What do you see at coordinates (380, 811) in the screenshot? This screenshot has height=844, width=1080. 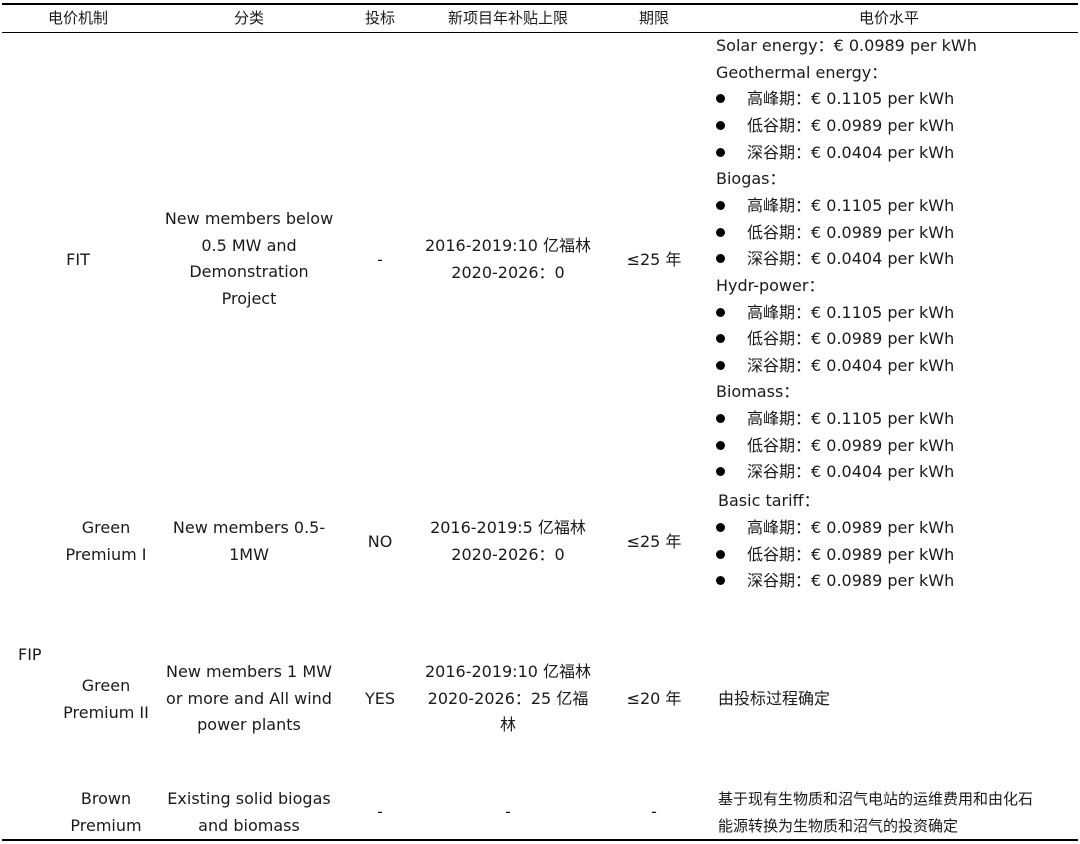 I see `brown-bidding: -` at bounding box center [380, 811].